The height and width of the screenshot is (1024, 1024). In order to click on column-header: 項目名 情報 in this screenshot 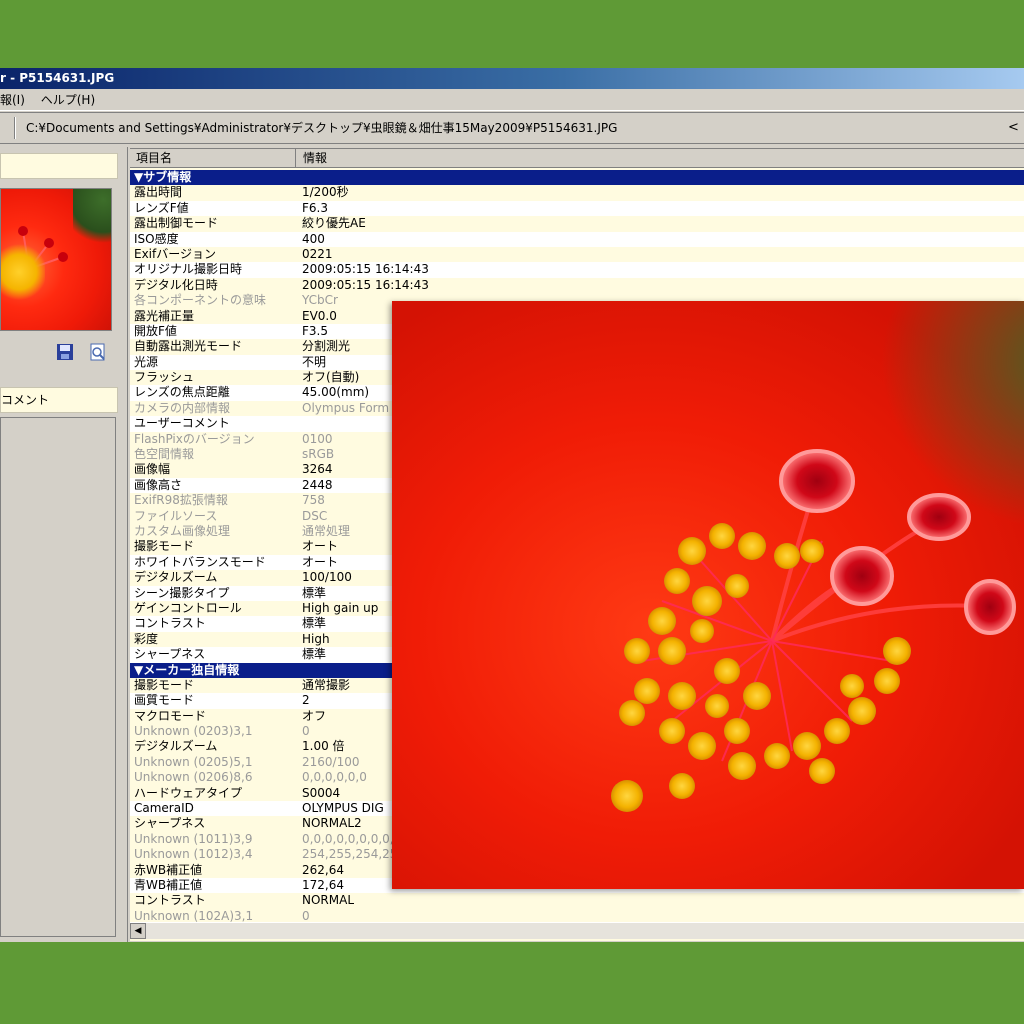, I will do `click(577, 158)`.